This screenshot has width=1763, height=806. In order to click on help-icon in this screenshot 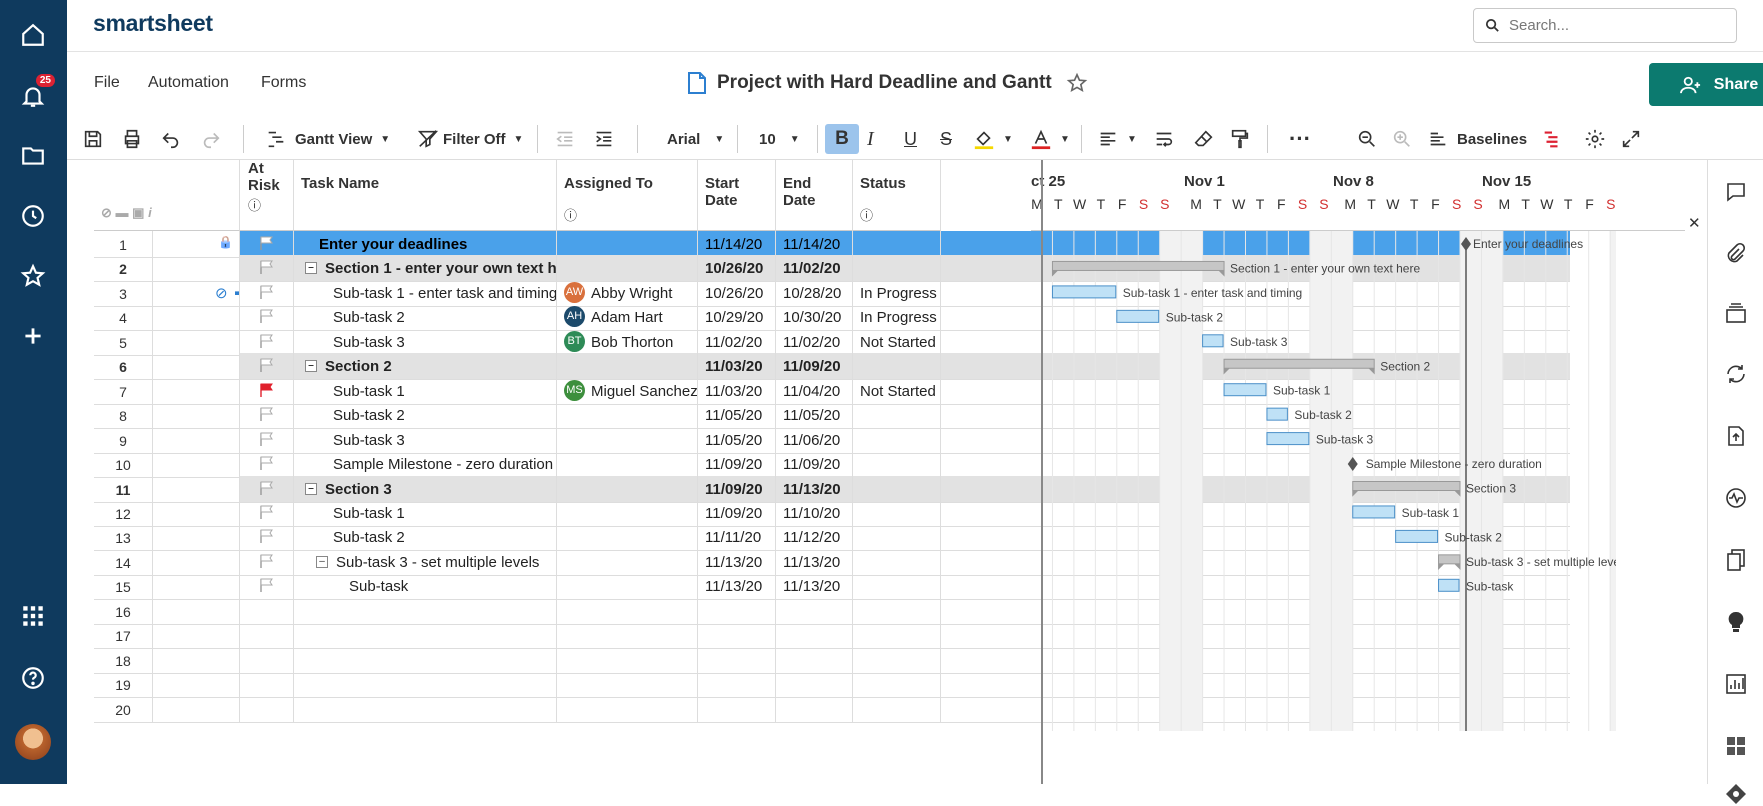, I will do `click(33, 678)`.